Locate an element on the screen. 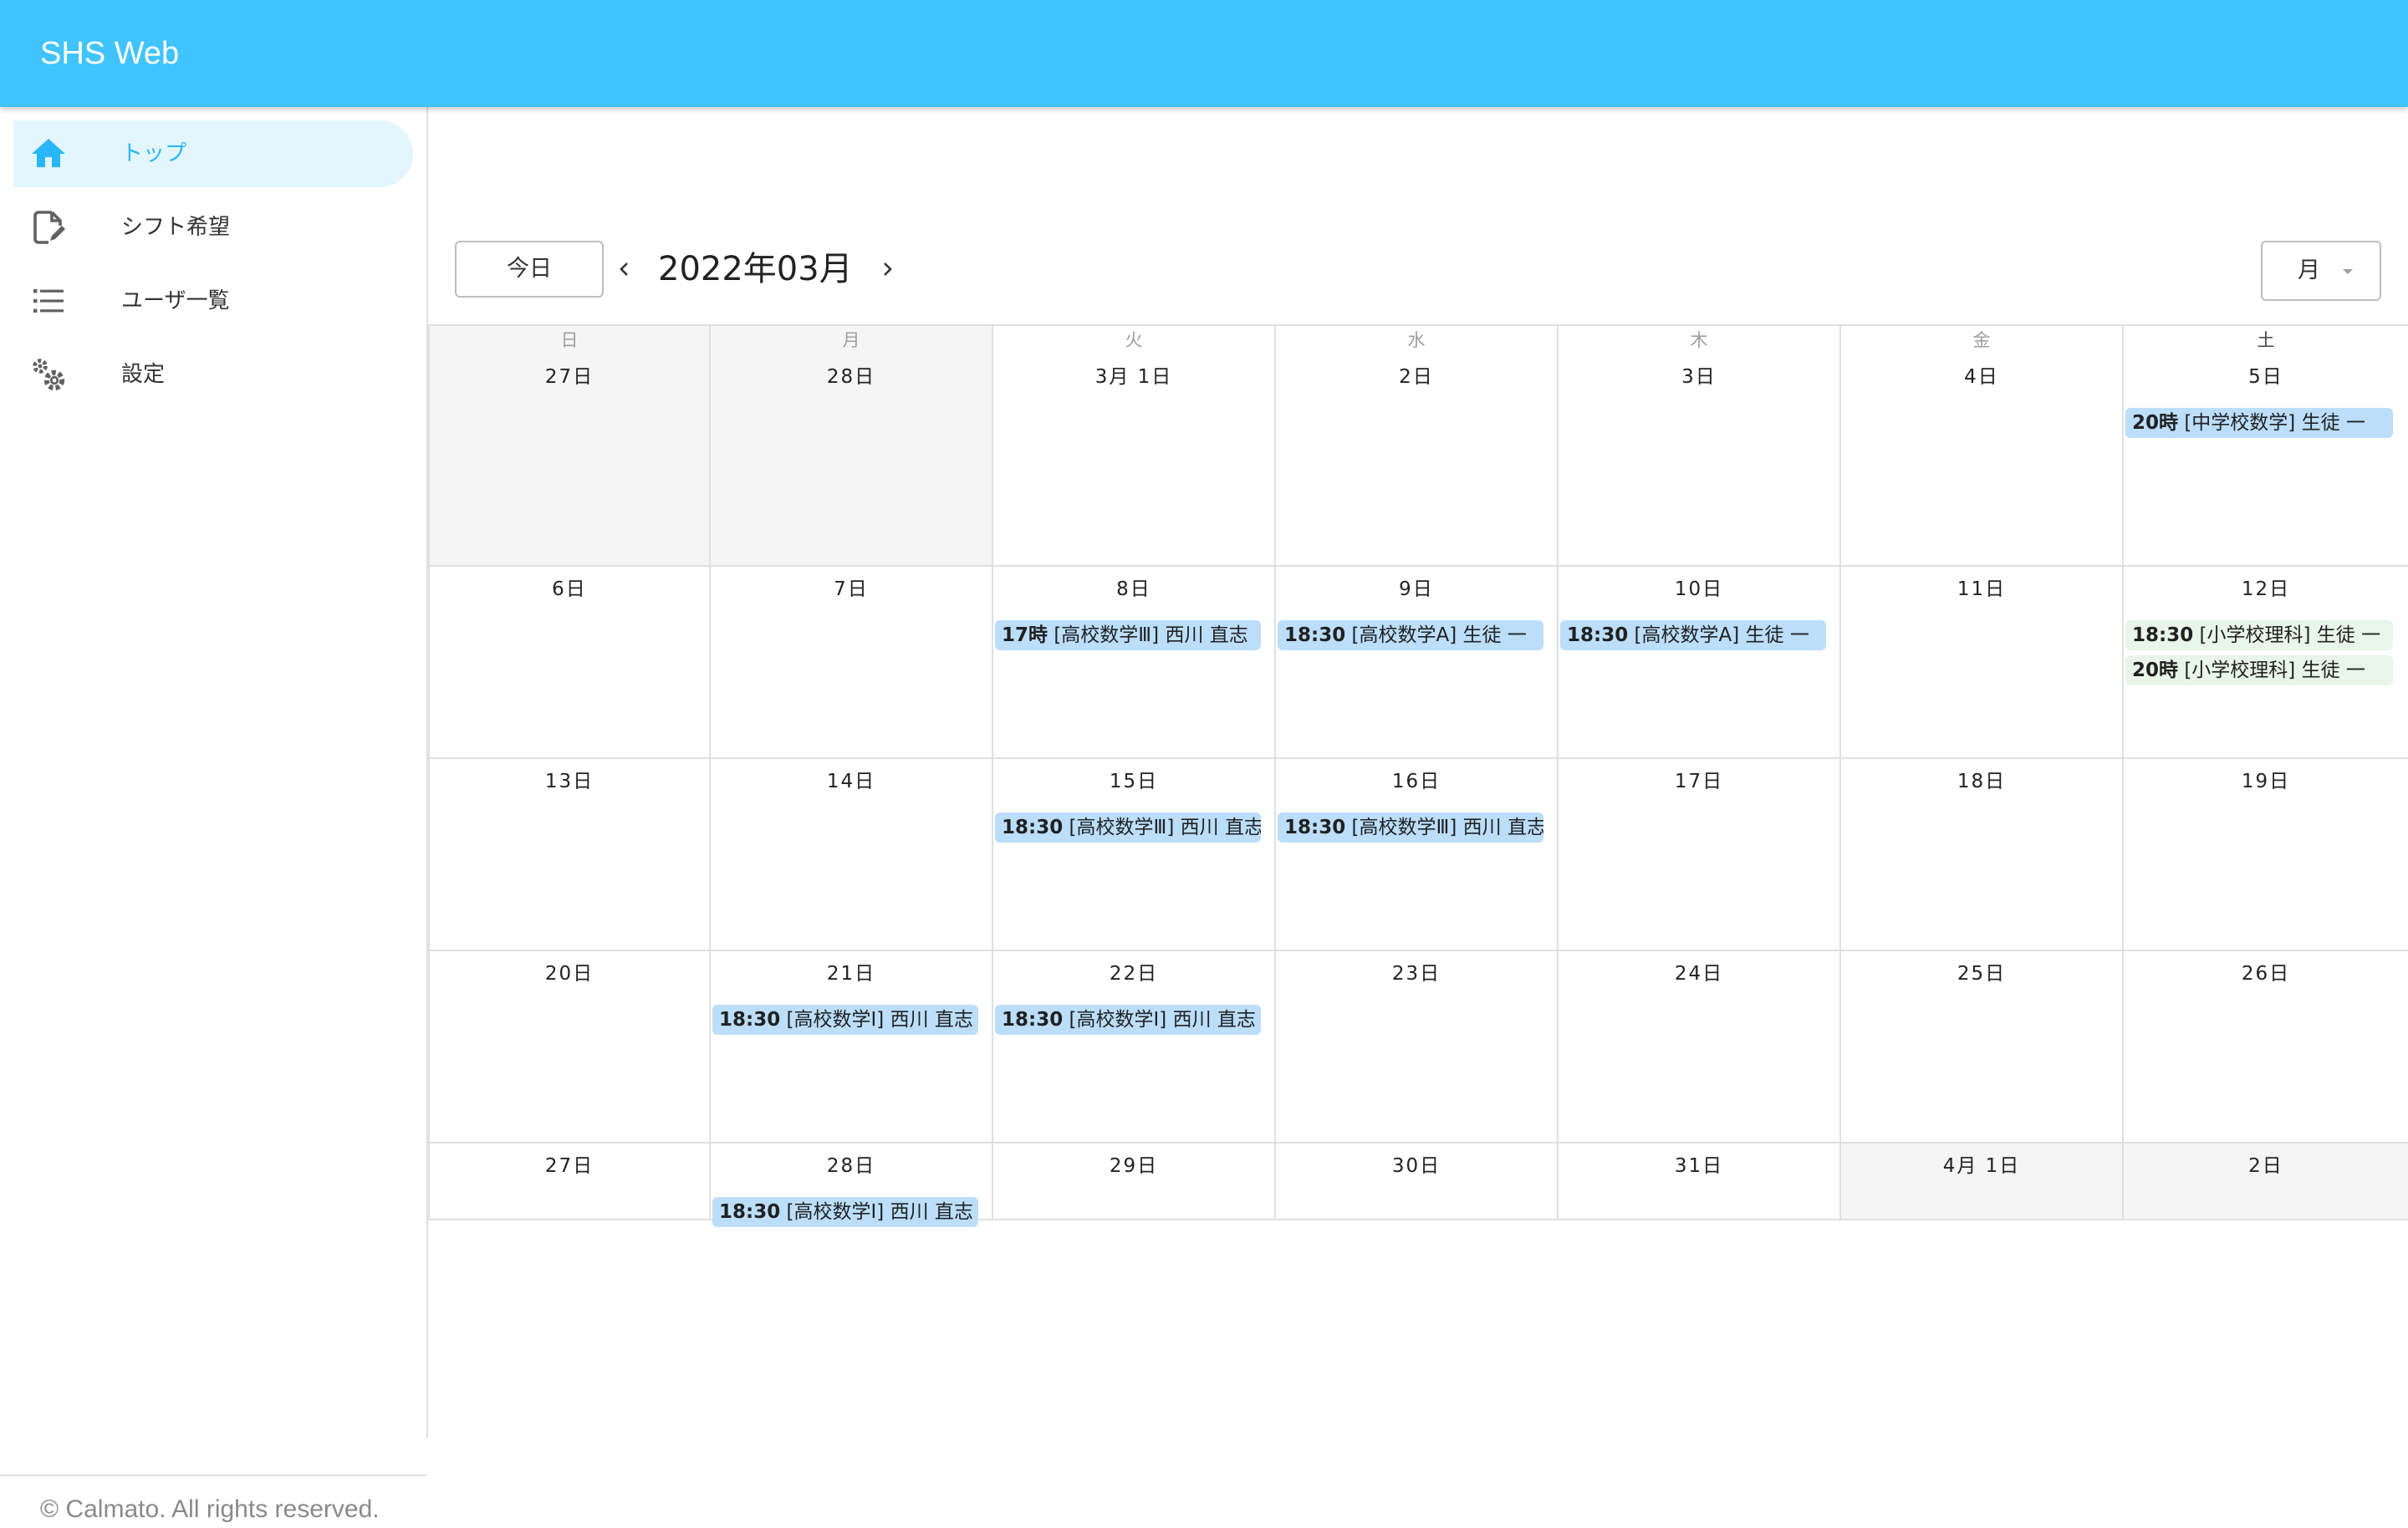 Image resolution: width=2408 pixels, height=1528 pixels. footer-copyright: © Calmato. All rights reserved. is located at coordinates (210, 1509).